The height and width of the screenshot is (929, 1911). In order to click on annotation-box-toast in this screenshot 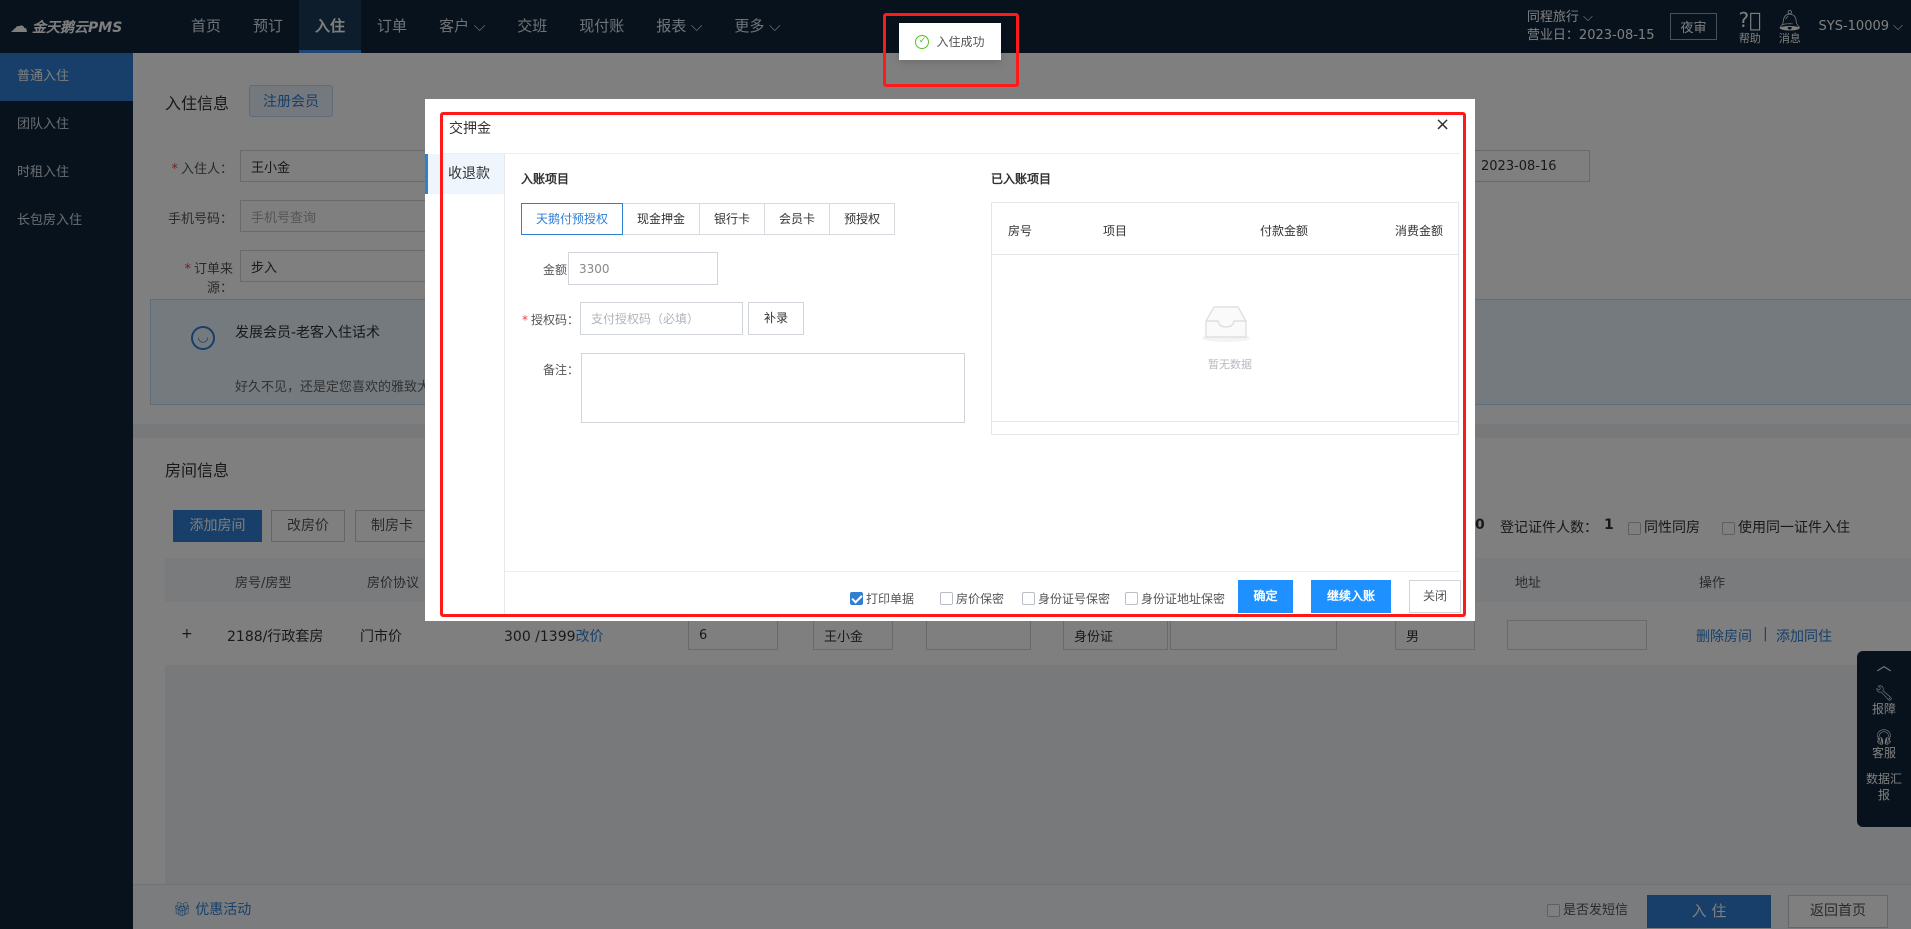, I will do `click(951, 50)`.